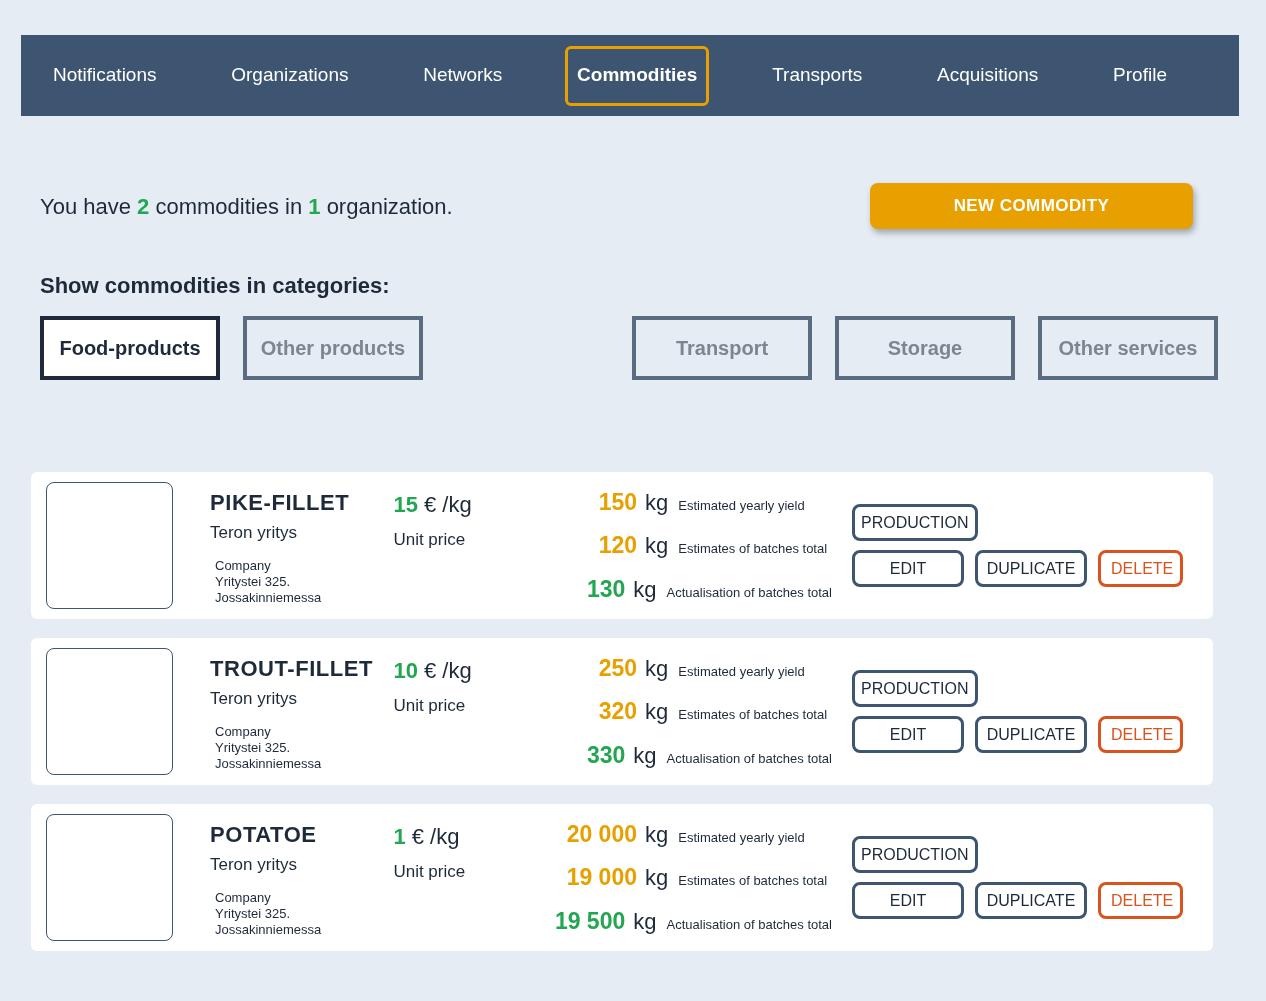  What do you see at coordinates (617, 546) in the screenshot?
I see `stat-value: 120` at bounding box center [617, 546].